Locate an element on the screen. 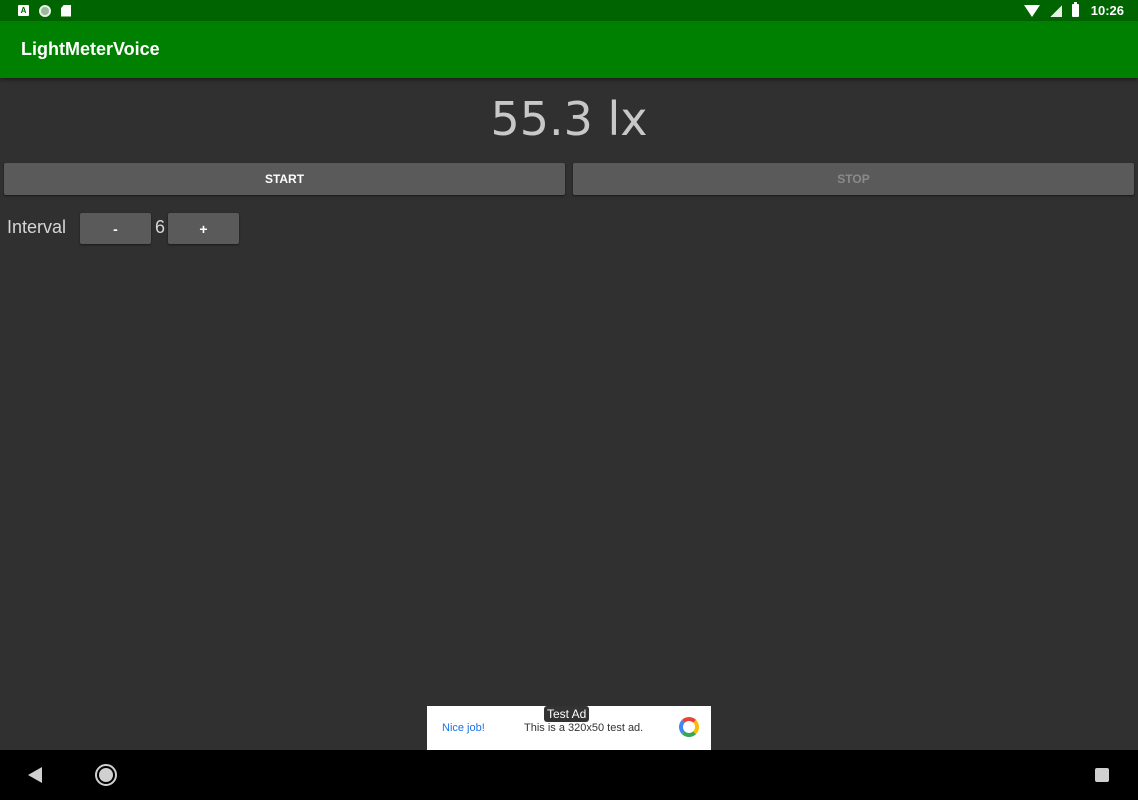 Image resolution: width=1138 pixels, height=800 pixels. stop-button: STOP is located at coordinates (853, 179).